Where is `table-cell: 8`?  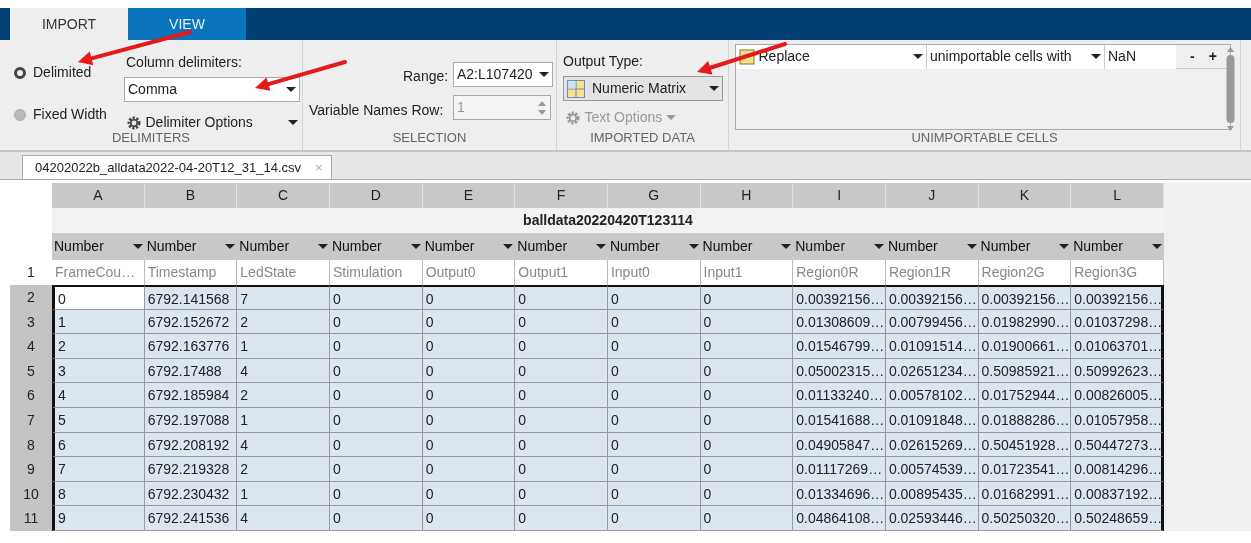
table-cell: 8 is located at coordinates (98, 494).